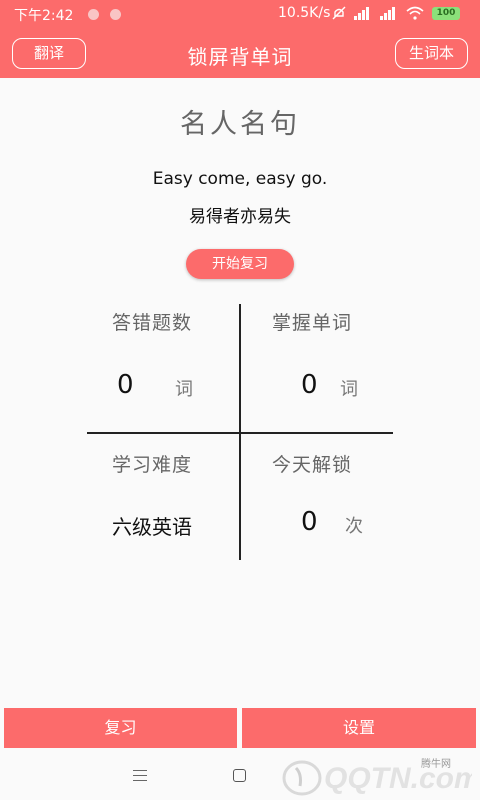 This screenshot has height=800, width=480. Describe the element at coordinates (44, 16) in the screenshot. I see `status-time: 下午2:42` at that location.